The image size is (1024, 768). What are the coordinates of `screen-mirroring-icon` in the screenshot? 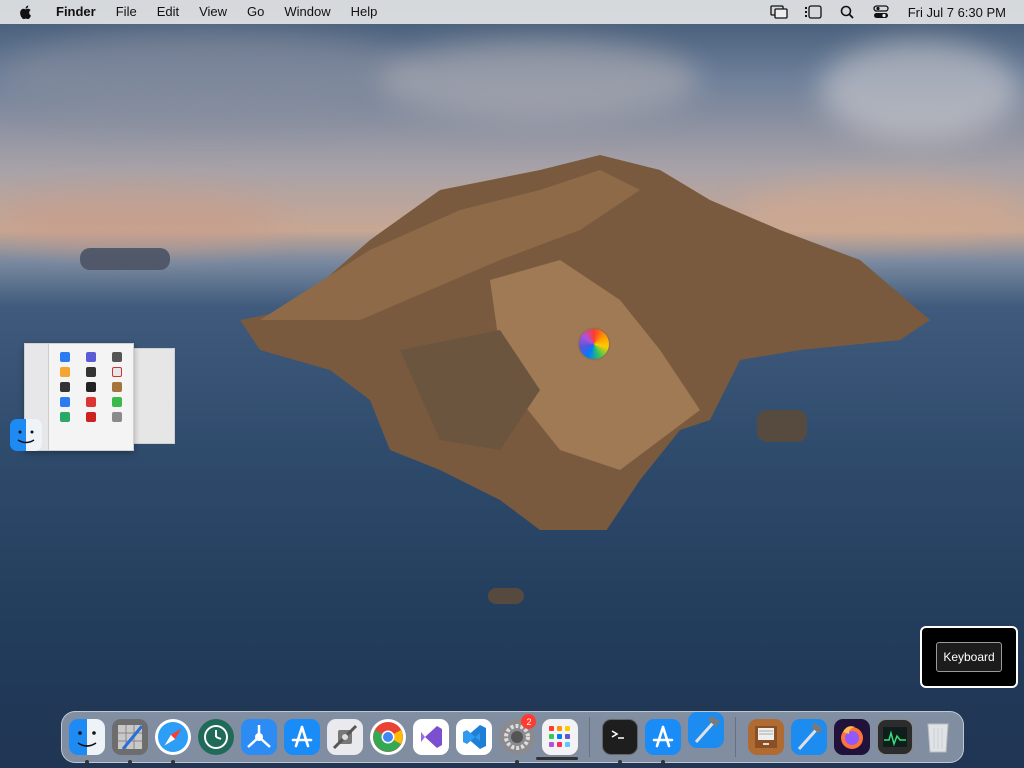 It's located at (779, 12).